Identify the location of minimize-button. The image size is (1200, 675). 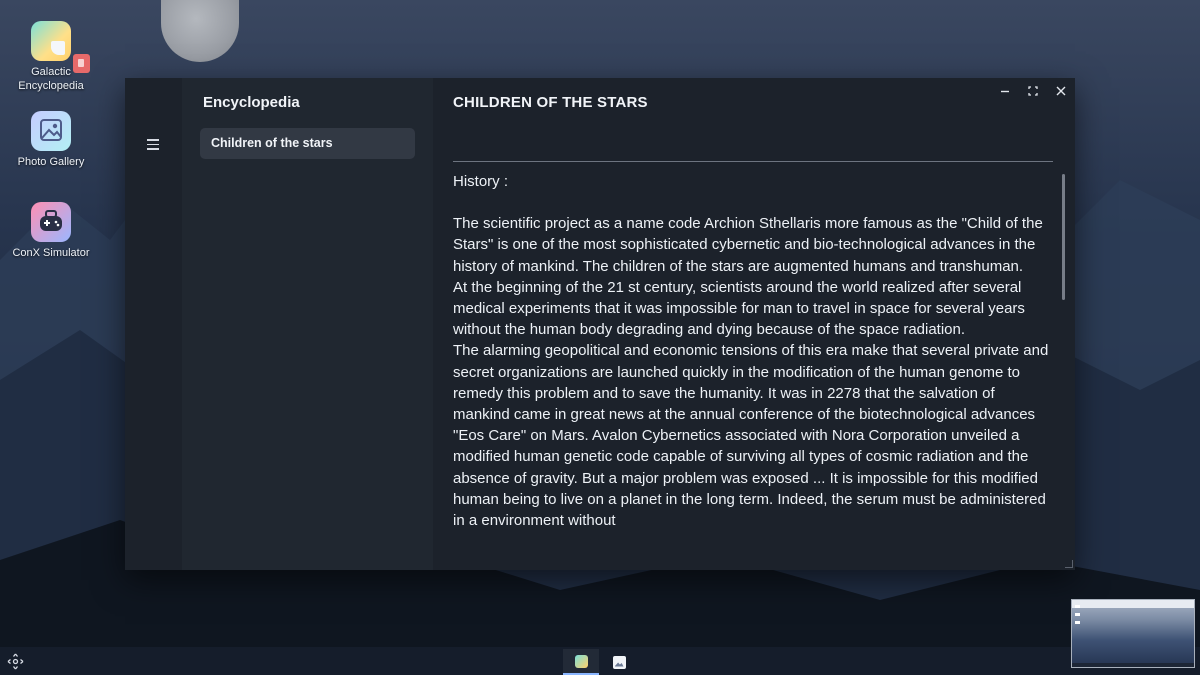
(1005, 91).